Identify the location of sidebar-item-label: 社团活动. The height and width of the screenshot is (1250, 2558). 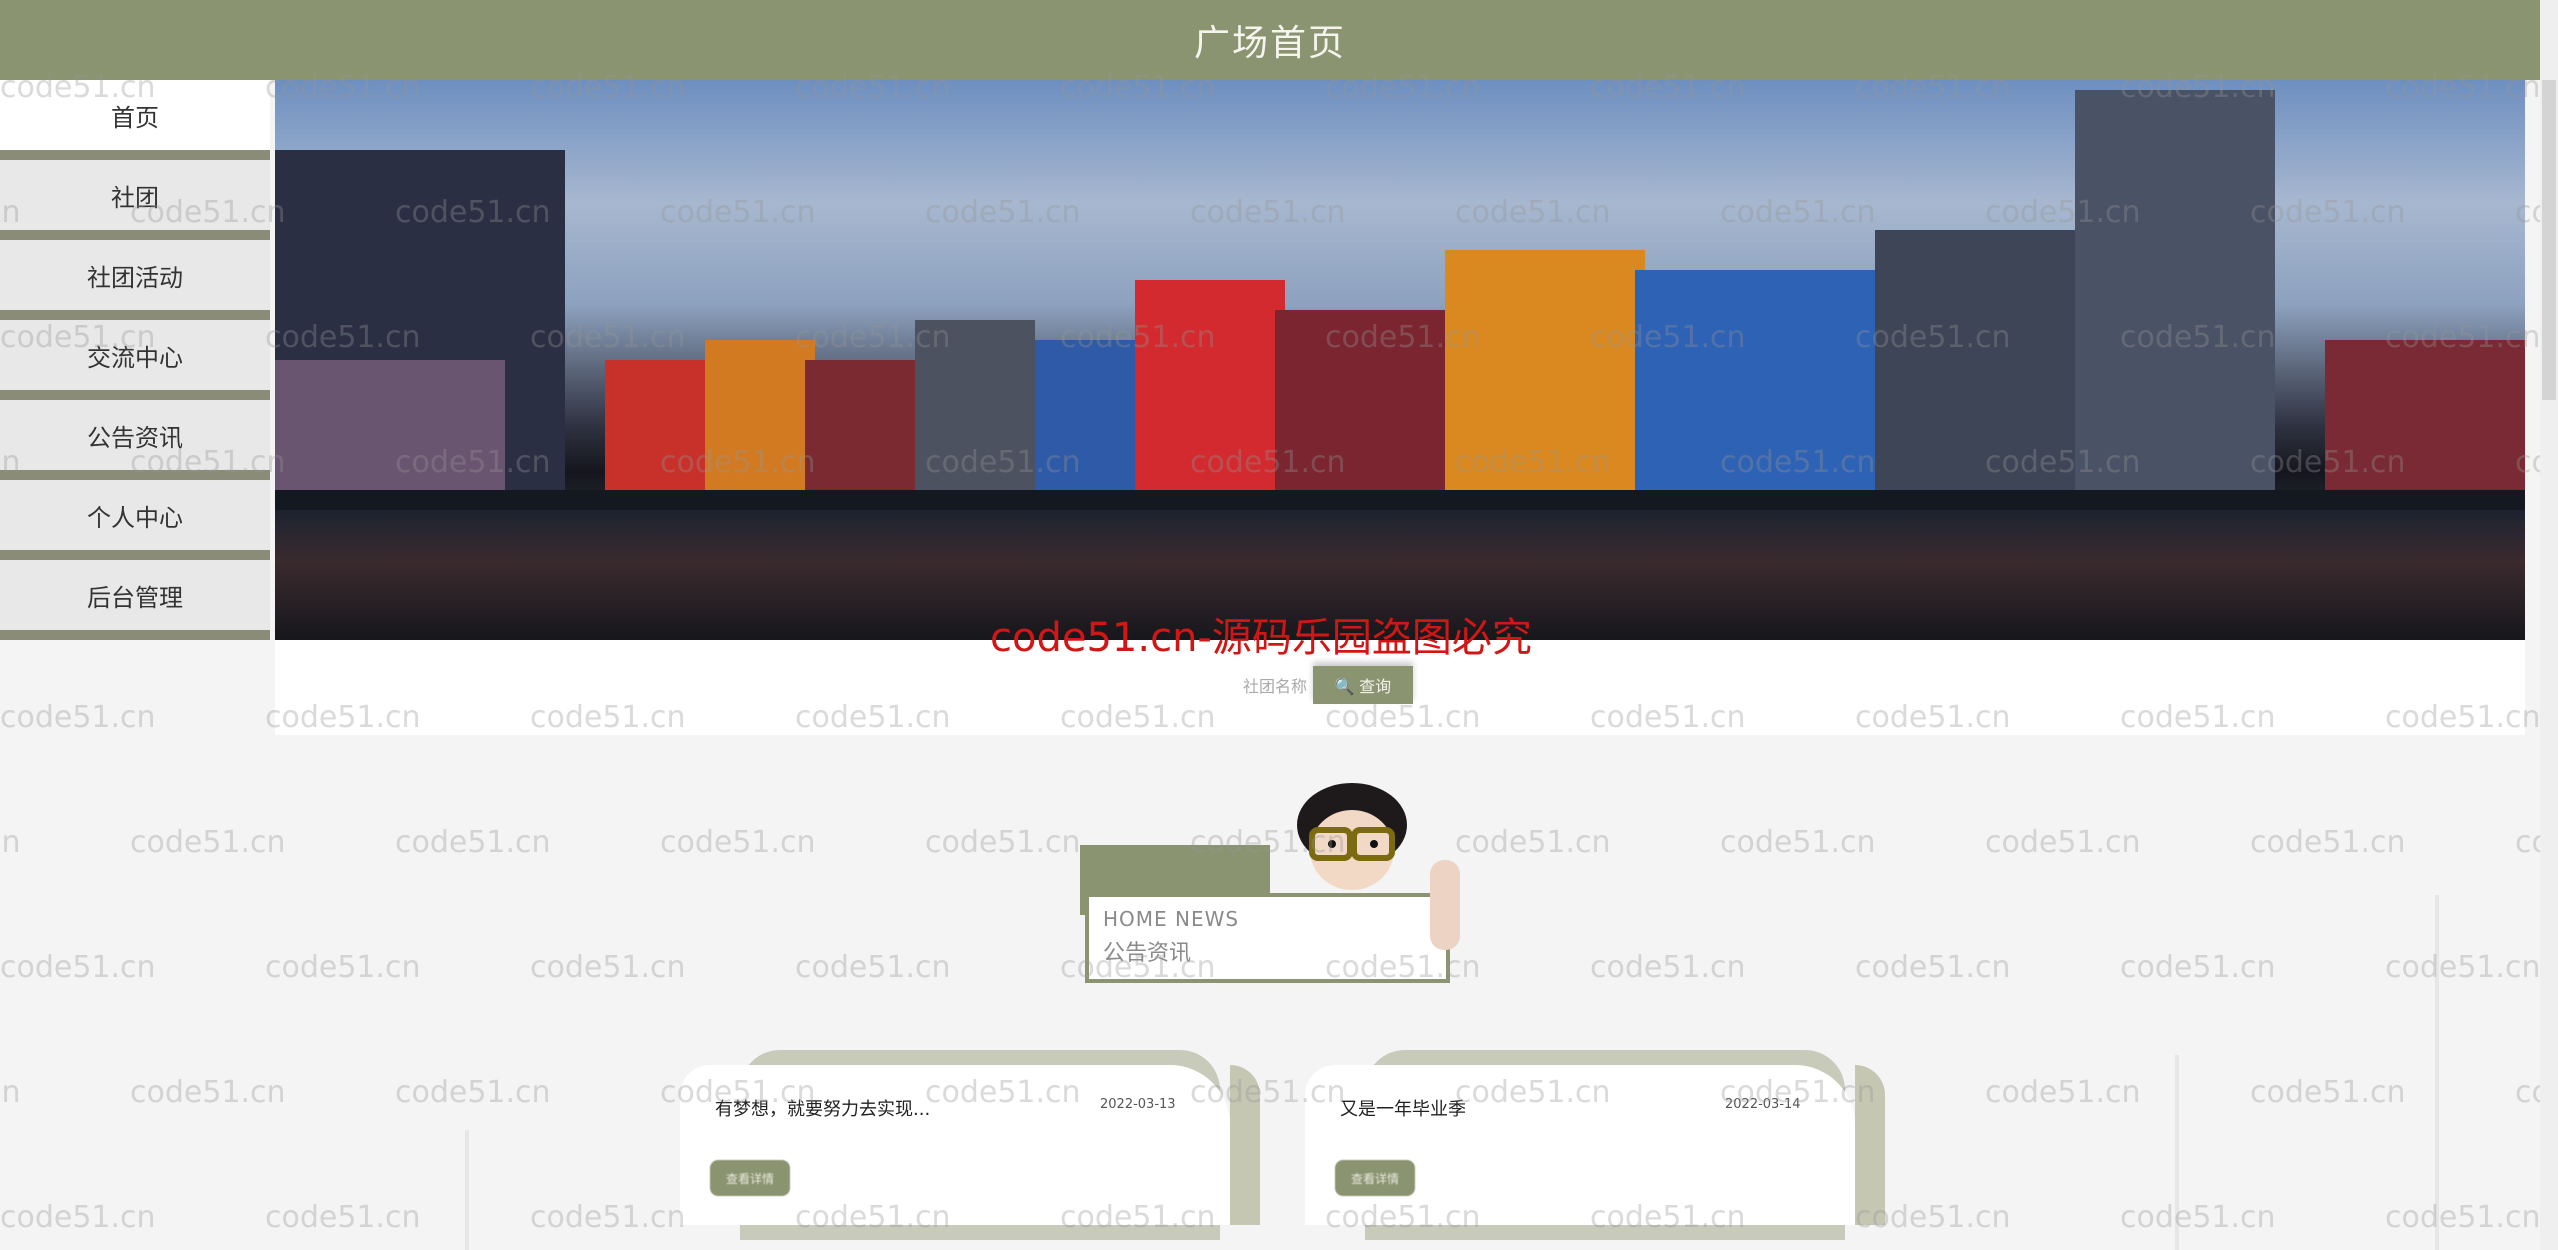
(135, 277).